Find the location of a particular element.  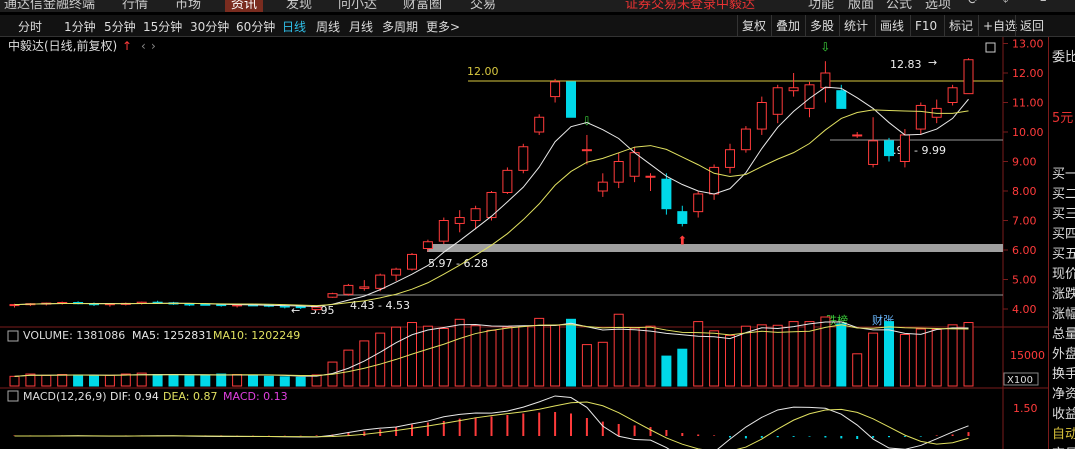

menu-function: 功能 is located at coordinates (821, 6).